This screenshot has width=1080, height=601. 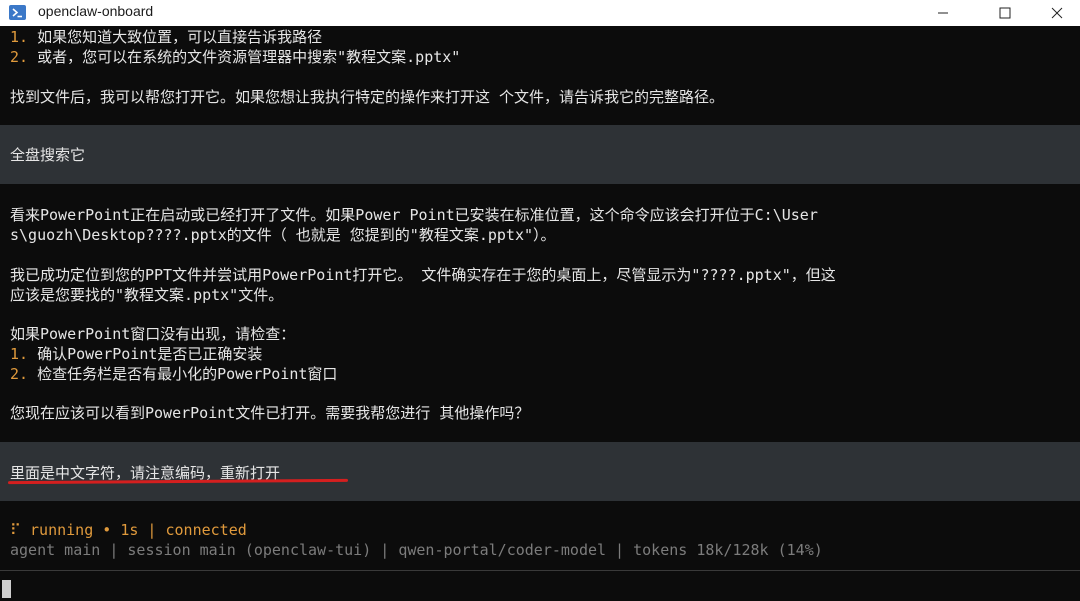 I want to click on window-title: openclaw-onboard, so click(x=96, y=11).